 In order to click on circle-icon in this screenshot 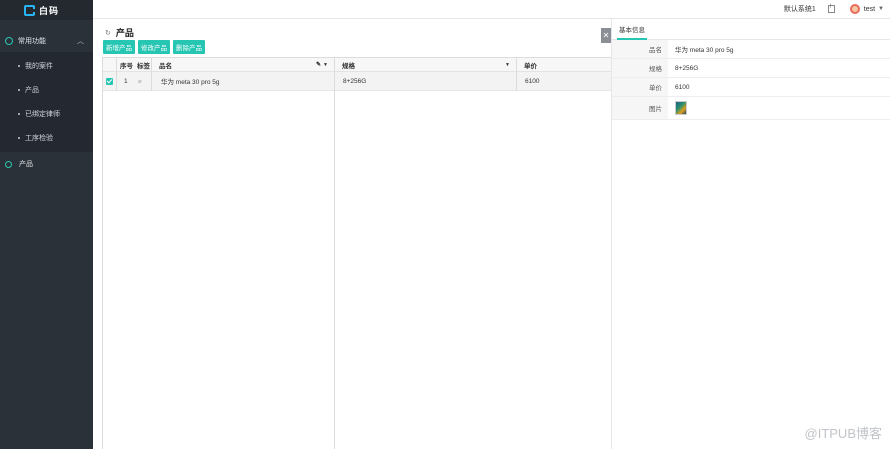, I will do `click(8, 164)`.